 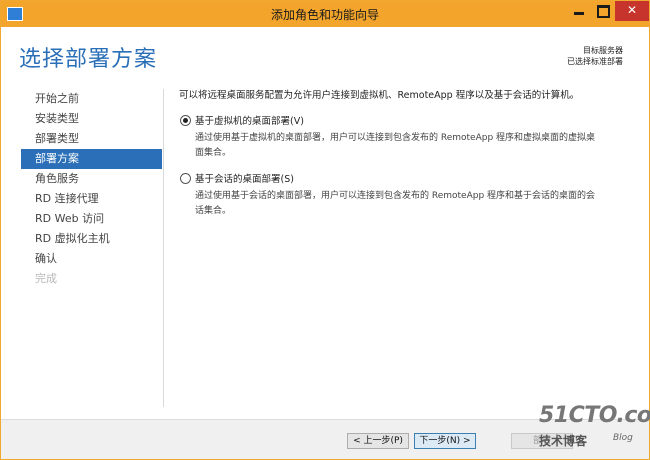 What do you see at coordinates (249, 120) in the screenshot?
I see `option-vm-based-label: 基于虚拟机的桌面部署(V)` at bounding box center [249, 120].